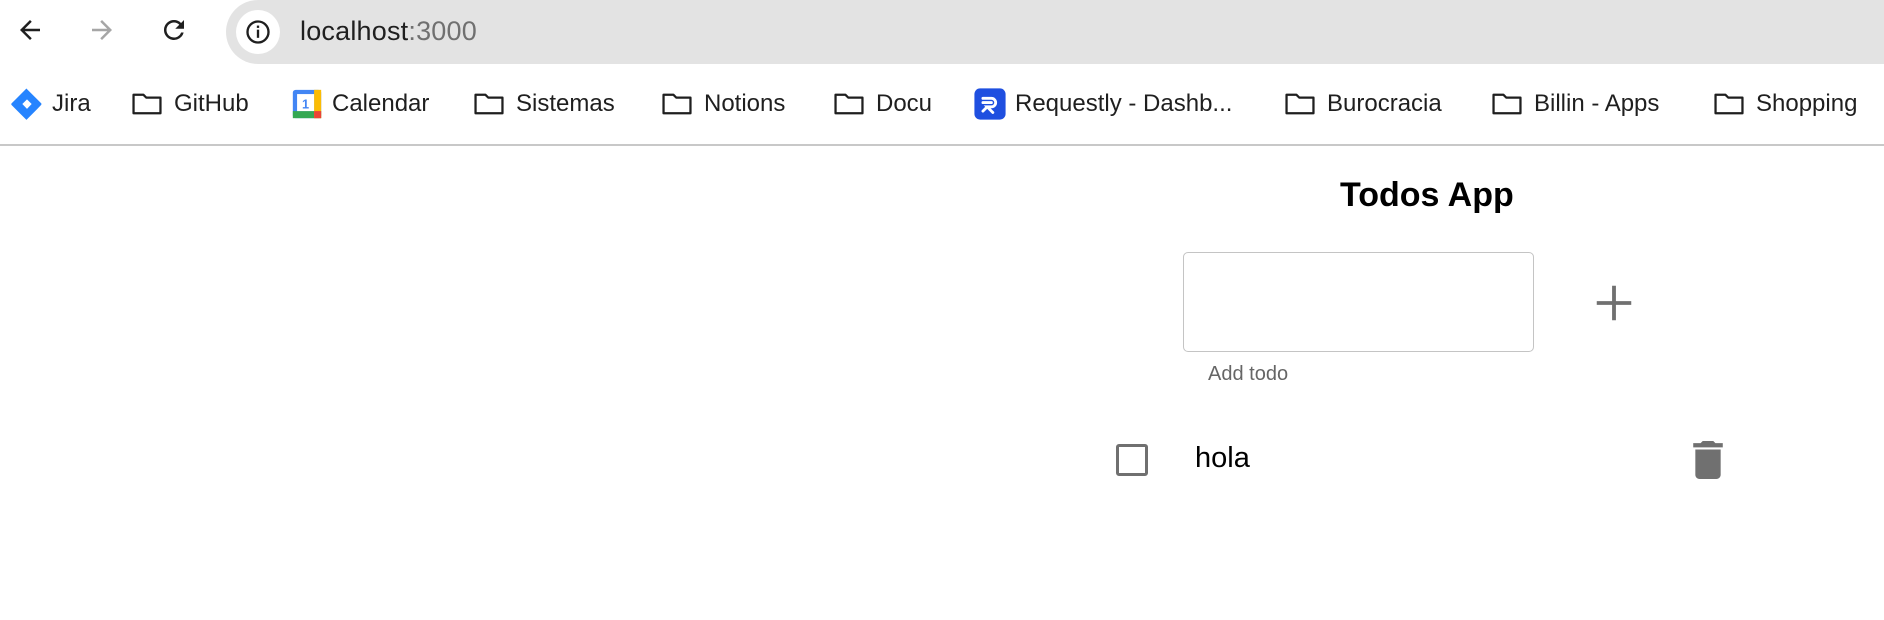  What do you see at coordinates (1597, 103) in the screenshot?
I see `bookmark-label: Billin - Apps` at bounding box center [1597, 103].